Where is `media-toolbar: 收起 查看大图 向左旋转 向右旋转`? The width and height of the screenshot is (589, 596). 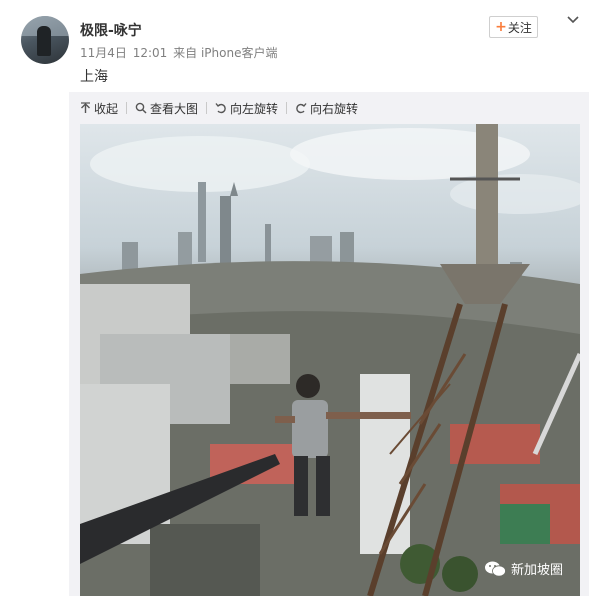
media-toolbar: 收起 查看大图 向左旋转 向右旋转 is located at coordinates (219, 108).